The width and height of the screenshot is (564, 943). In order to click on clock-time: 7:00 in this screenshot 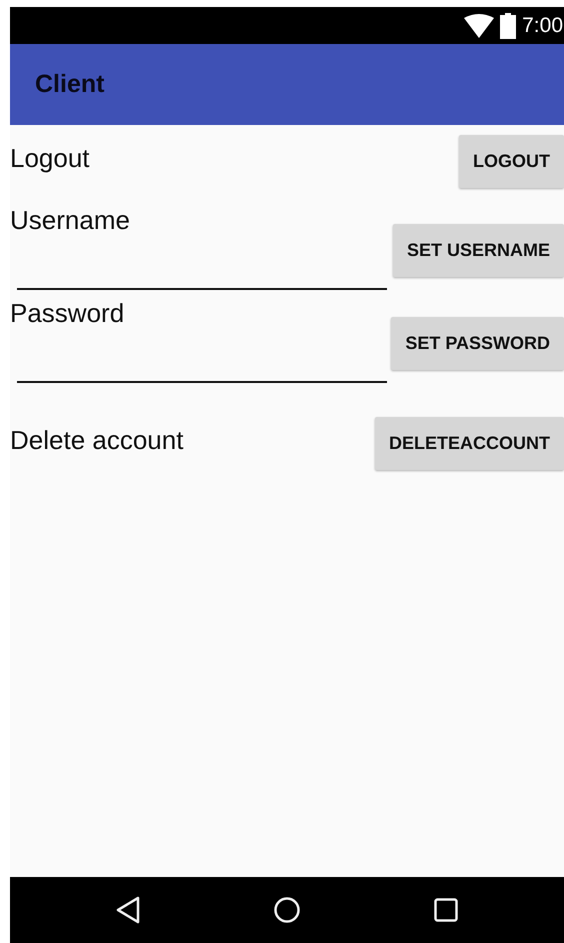, I will do `click(542, 26)`.